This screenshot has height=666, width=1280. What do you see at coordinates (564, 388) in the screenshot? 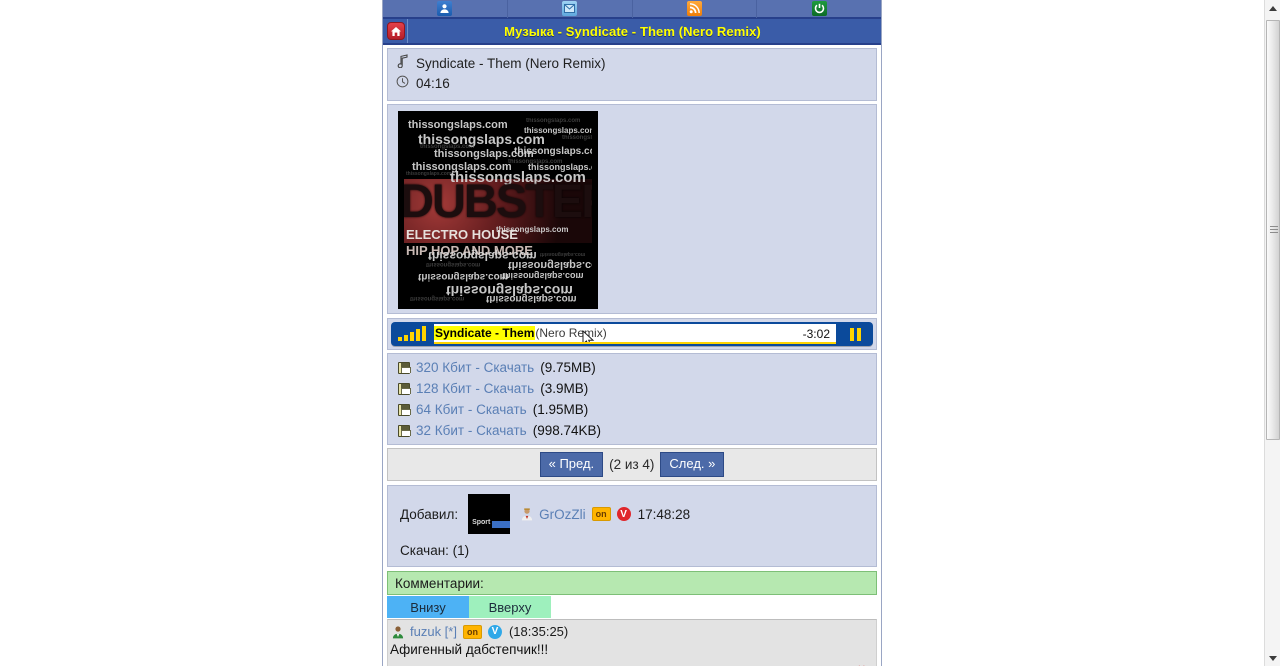
I see `download-size: (3.9MB)` at bounding box center [564, 388].